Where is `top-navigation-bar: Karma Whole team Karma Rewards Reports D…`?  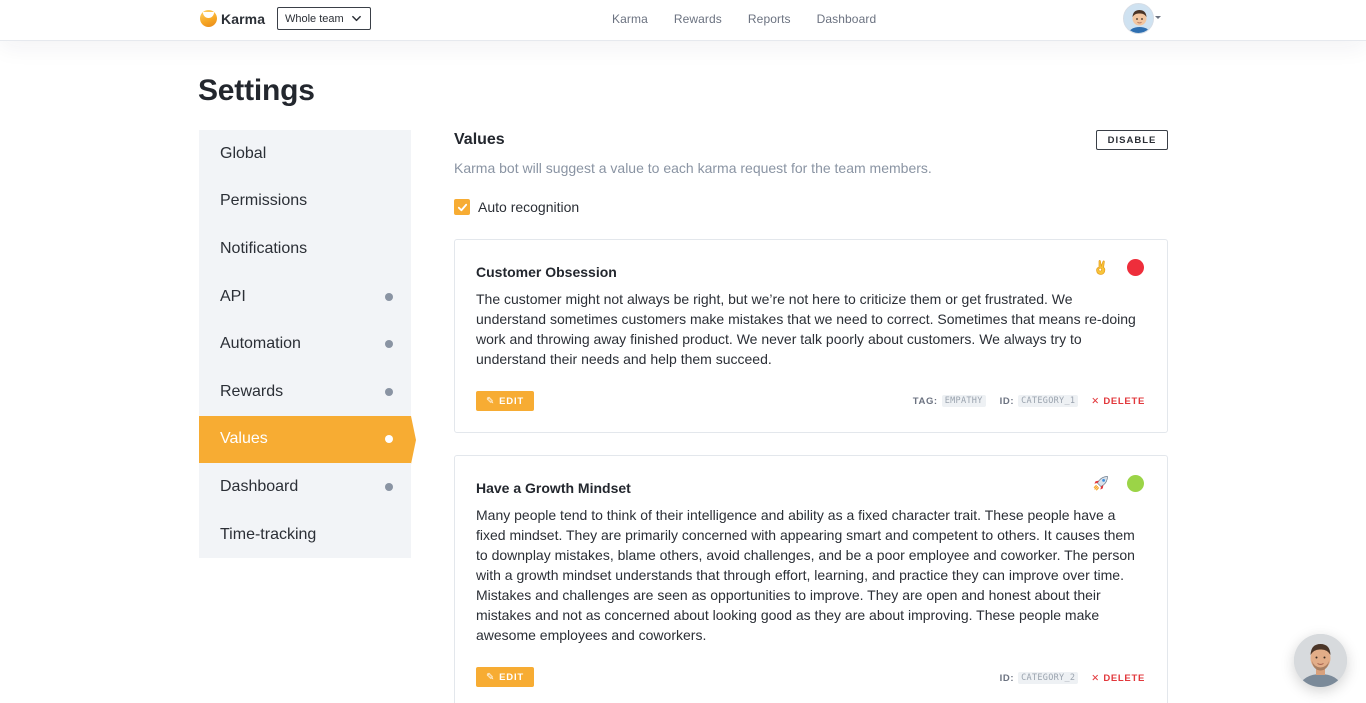
top-navigation-bar: Karma Whole team Karma Rewards Reports D… is located at coordinates (683, 20).